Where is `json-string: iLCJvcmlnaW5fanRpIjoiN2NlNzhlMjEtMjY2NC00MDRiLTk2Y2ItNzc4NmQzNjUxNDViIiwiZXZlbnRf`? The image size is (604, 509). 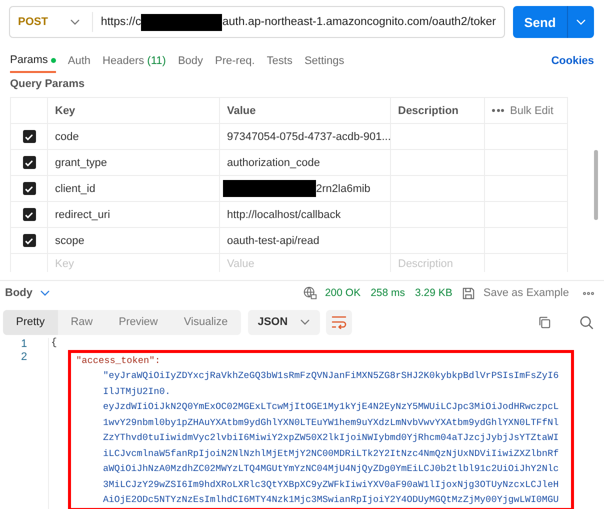
json-string: iLCJvcmlnaW5fanRpIjoiN2NlNzhlMjEtMjY2NC00MDRiLTk2Y2ItNzc4NmQzNjUxNDViIiwiZXZlbnRf is located at coordinates (330, 453).